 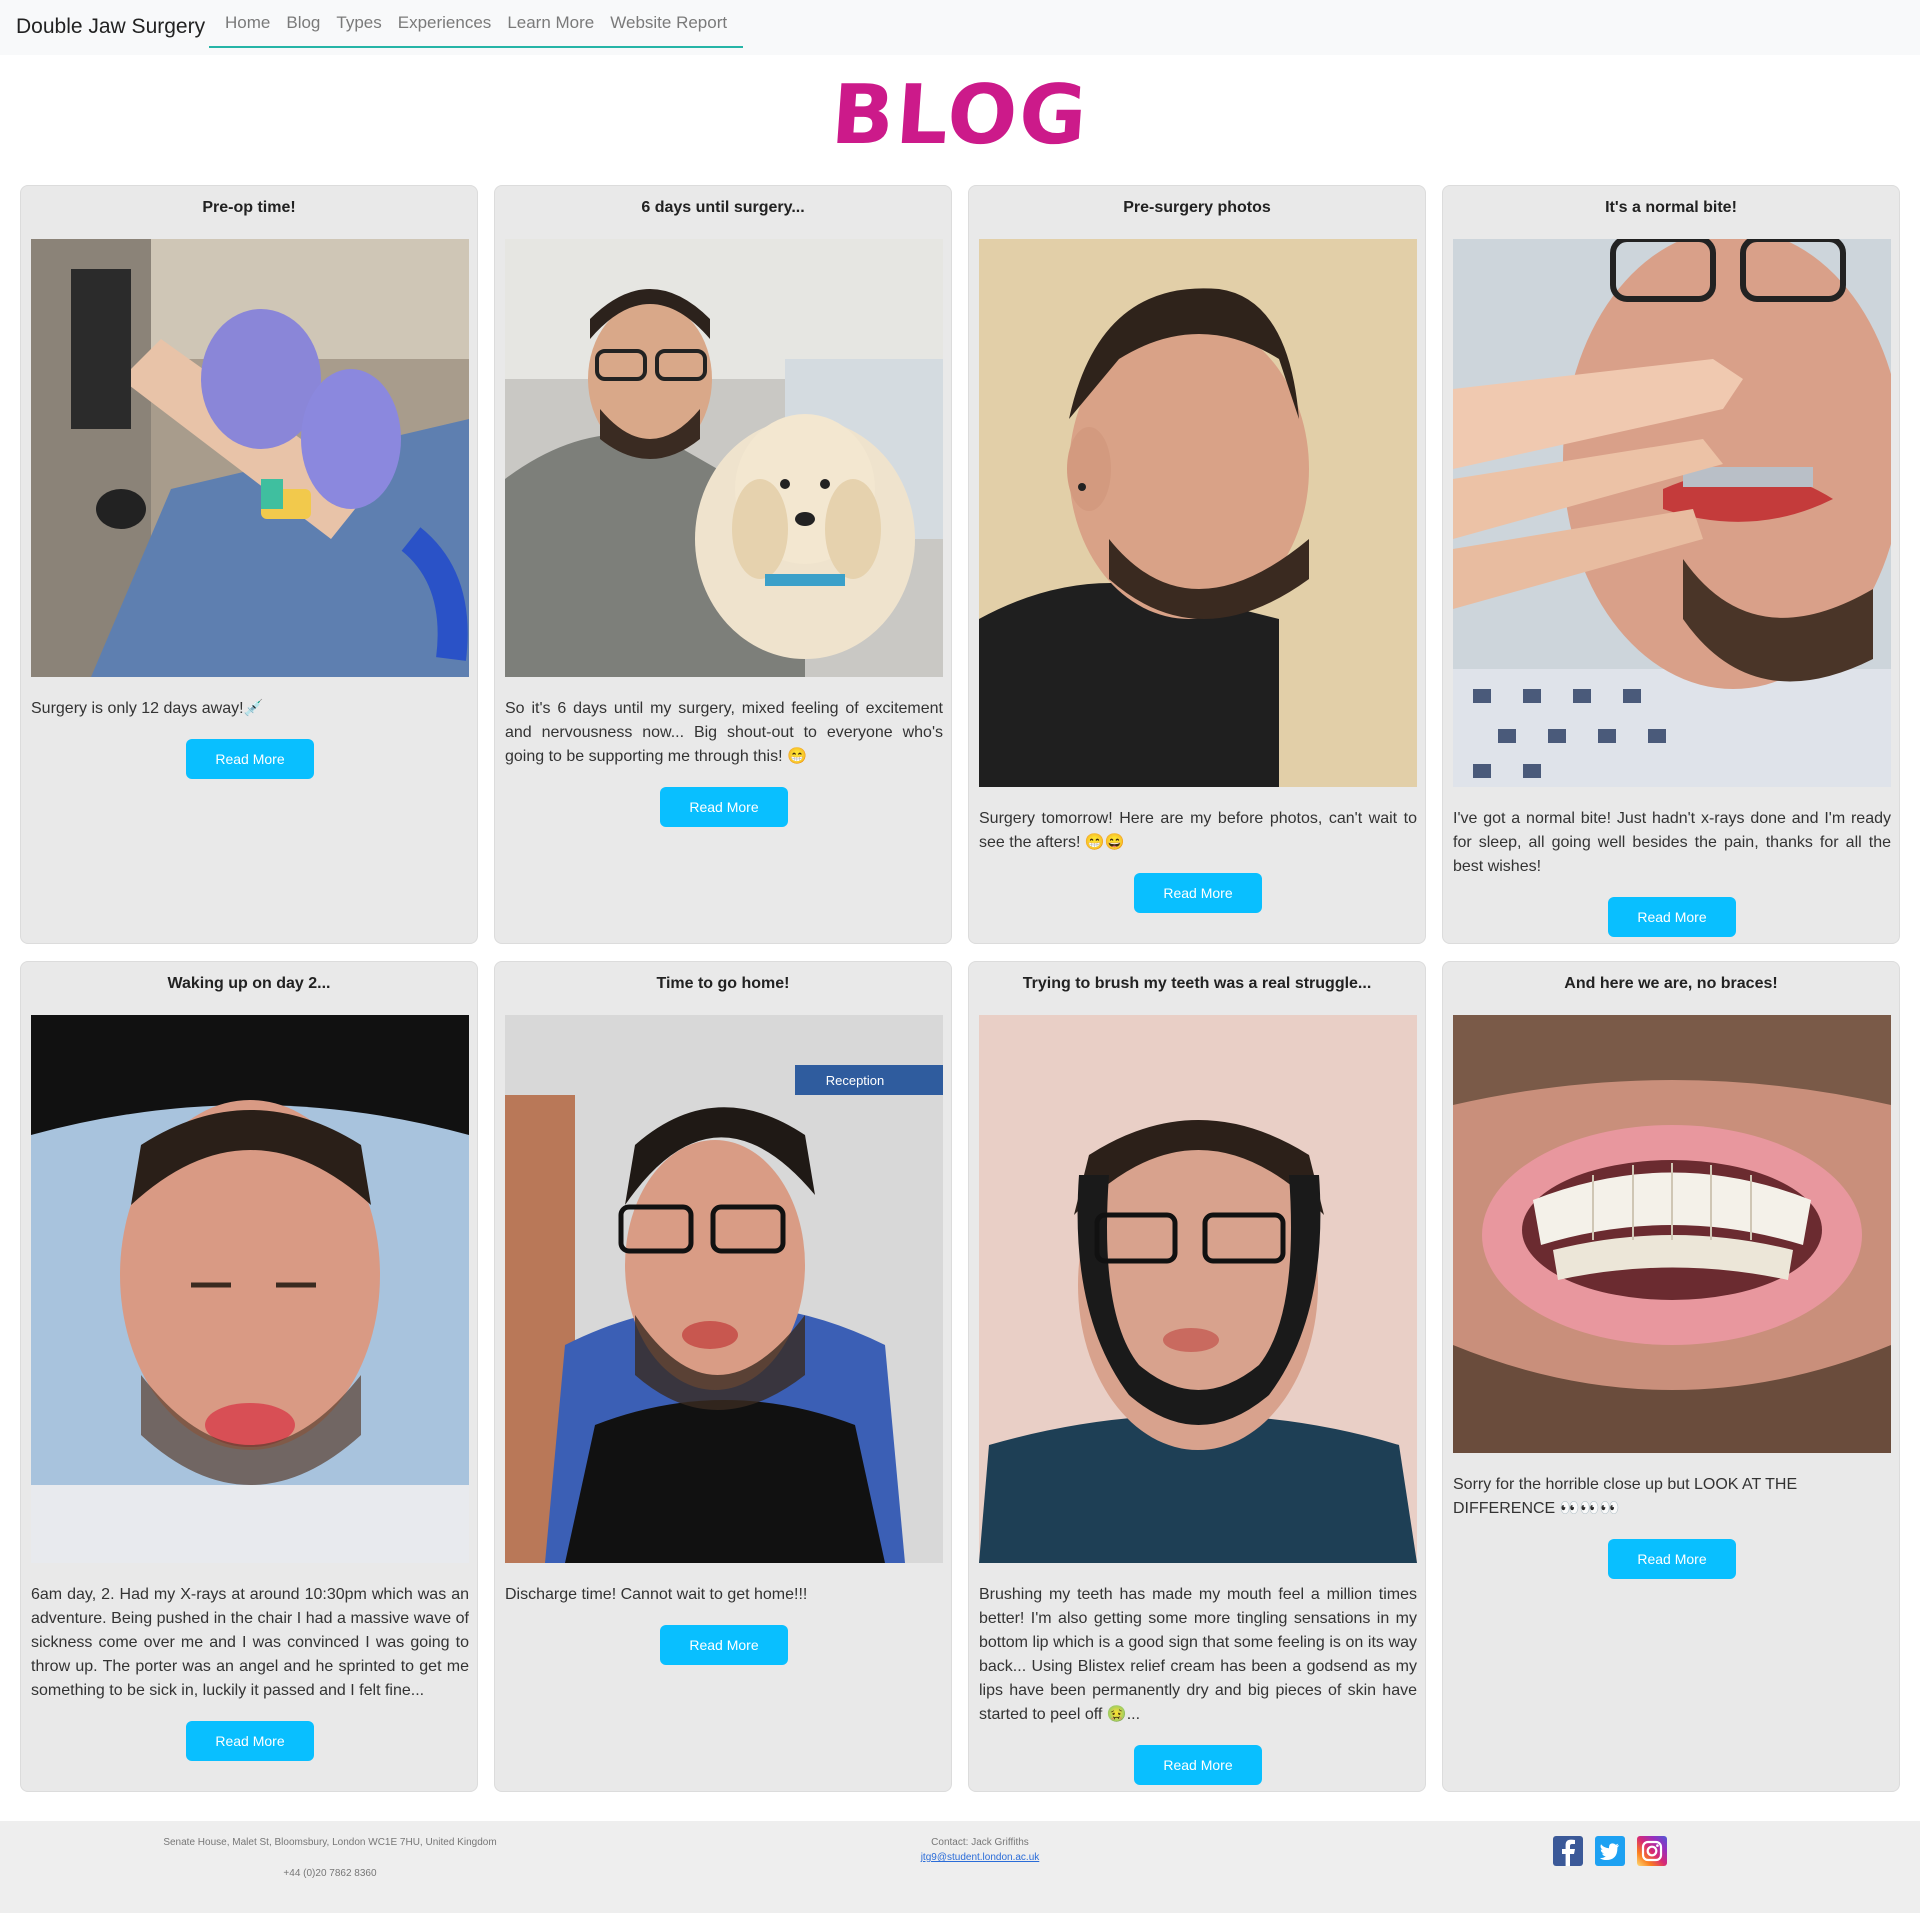 I want to click on footer-contact: Contact: Jack Griffiths, so click(x=980, y=1842).